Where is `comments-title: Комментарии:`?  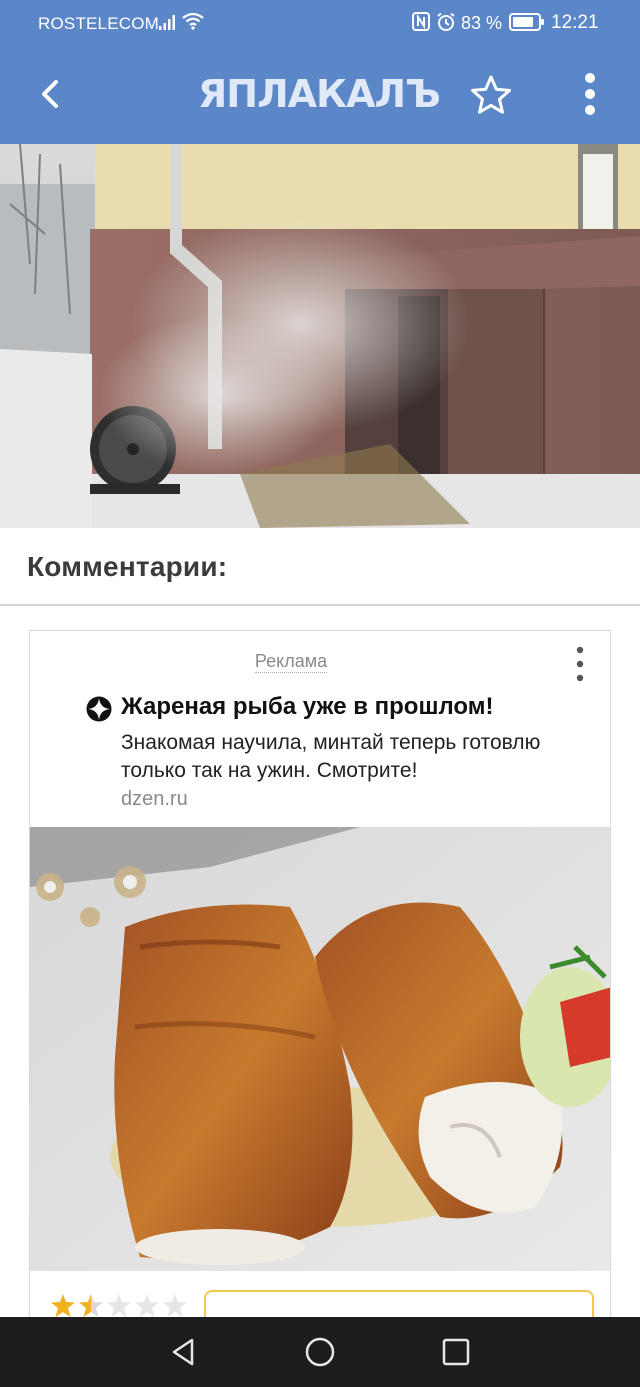
comments-title: Комментарии: is located at coordinates (127, 566).